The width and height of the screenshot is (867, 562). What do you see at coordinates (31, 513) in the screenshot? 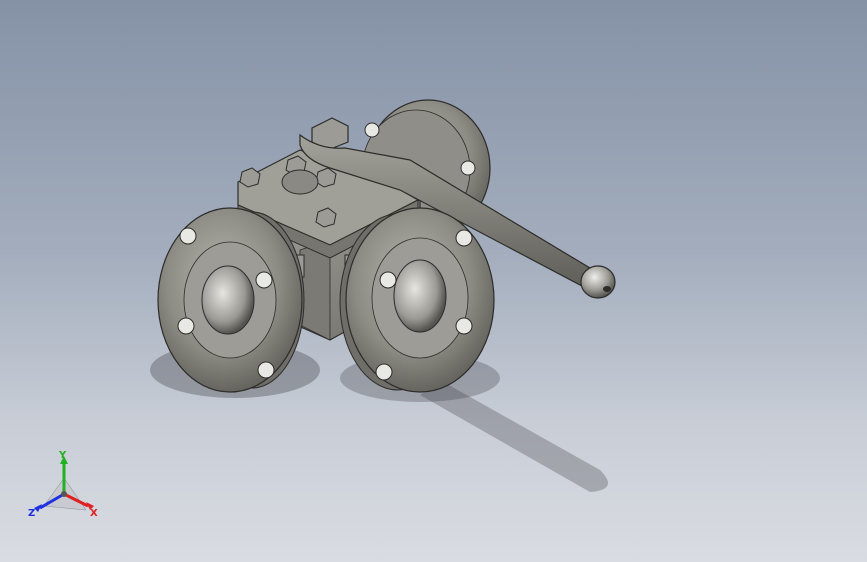
I see `z-axis-label: Z` at bounding box center [31, 513].